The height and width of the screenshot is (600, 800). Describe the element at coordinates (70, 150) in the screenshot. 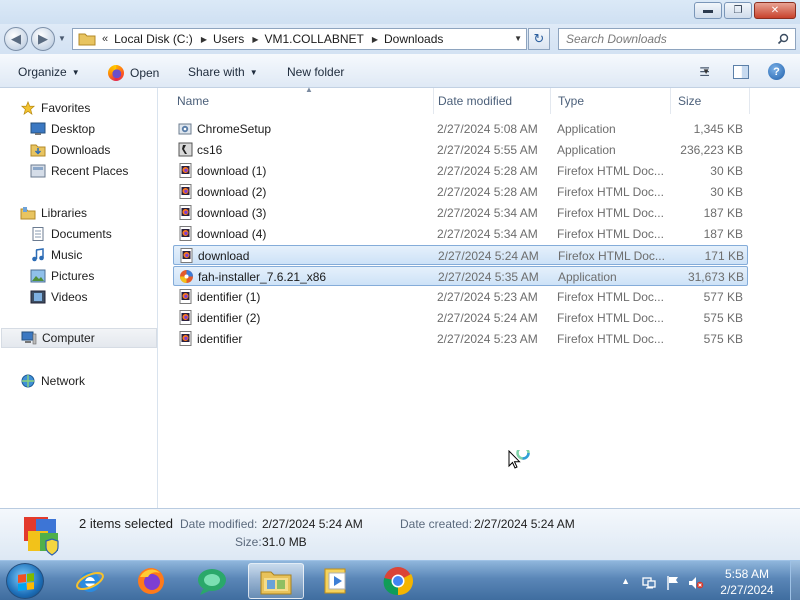

I see `nav-downloads: Downloads` at that location.